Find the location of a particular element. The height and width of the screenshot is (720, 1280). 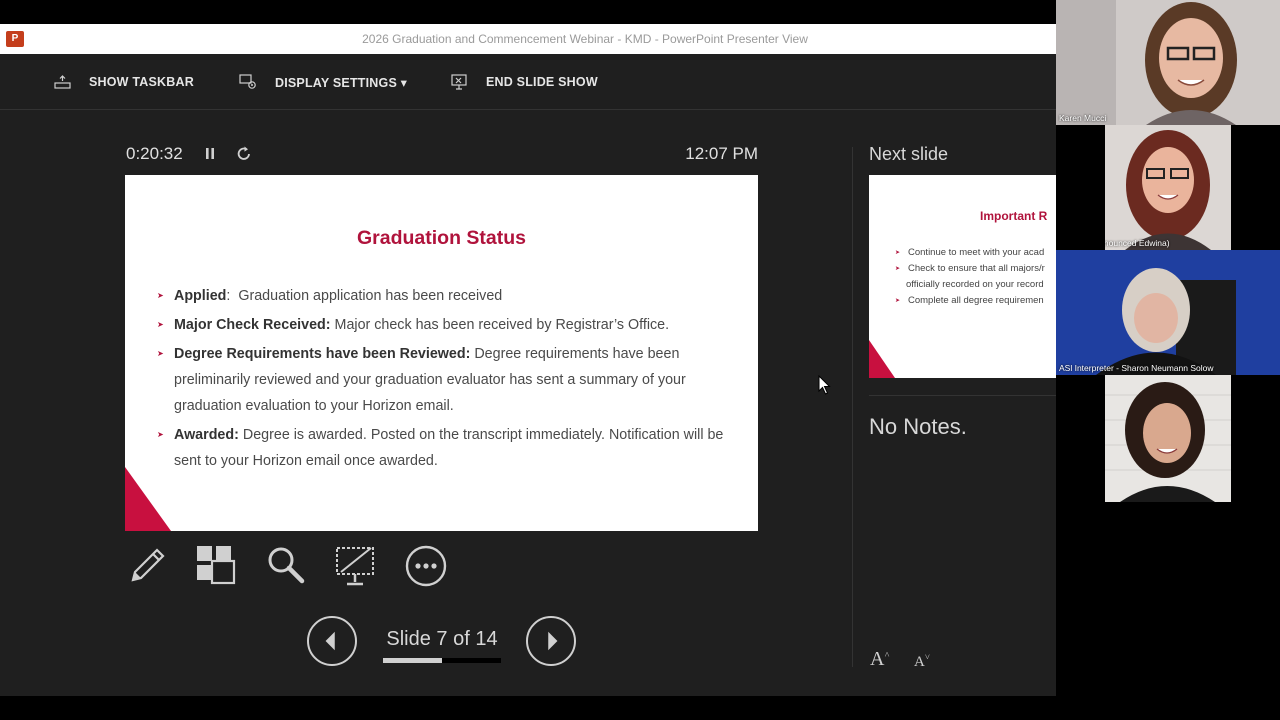

speaker-notes: No Notes. is located at coordinates (918, 426).